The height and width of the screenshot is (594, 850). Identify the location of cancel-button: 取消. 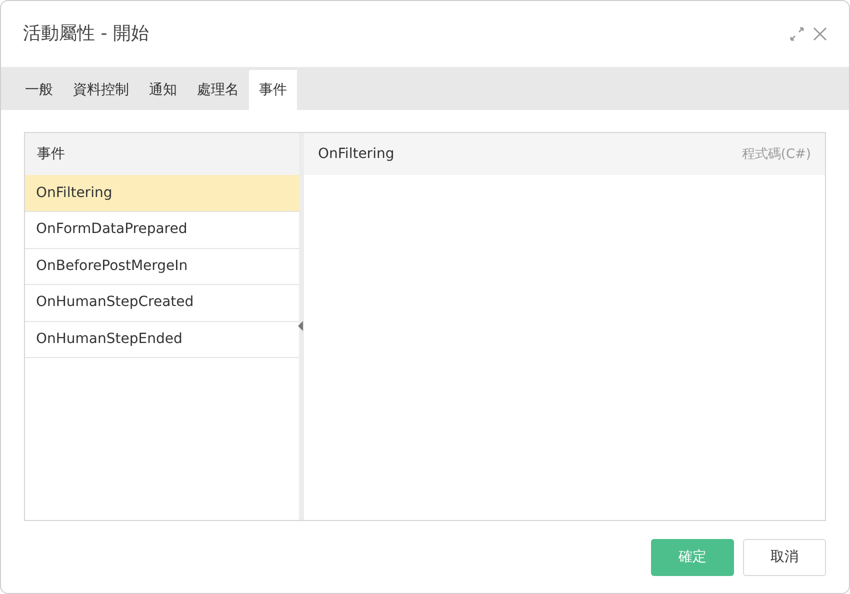
(784, 557).